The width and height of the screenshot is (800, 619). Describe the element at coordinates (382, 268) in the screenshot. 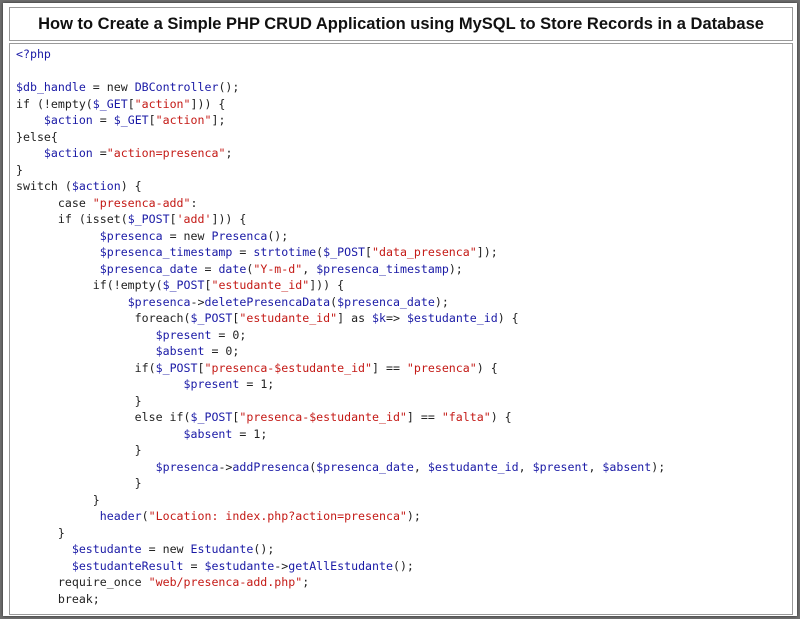

I see `code-token: $presenca_timestamp` at that location.